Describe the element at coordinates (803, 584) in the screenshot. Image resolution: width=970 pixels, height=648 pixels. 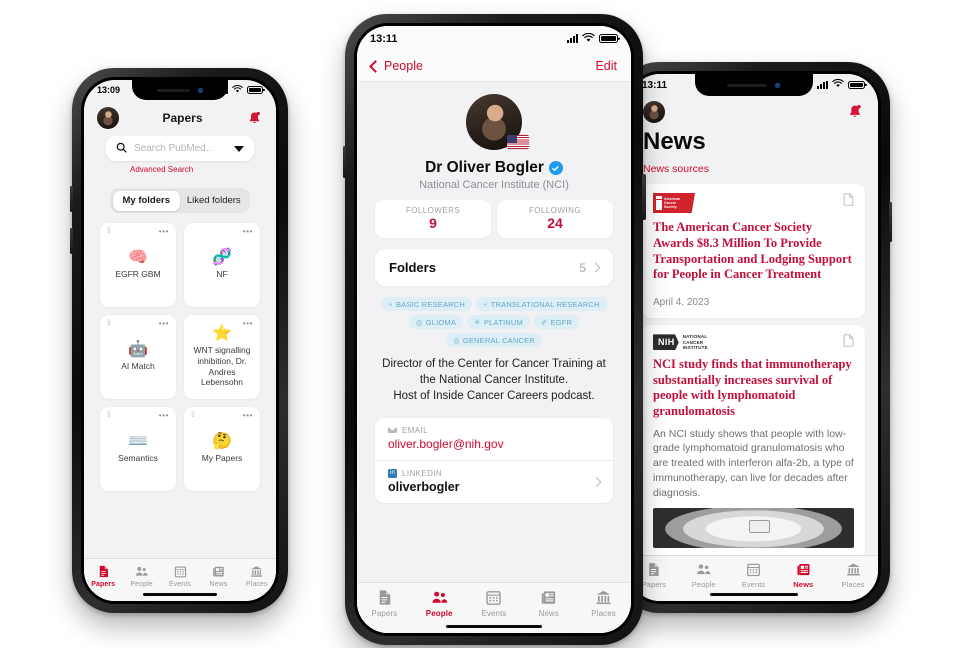
I see `tab-label: News` at that location.